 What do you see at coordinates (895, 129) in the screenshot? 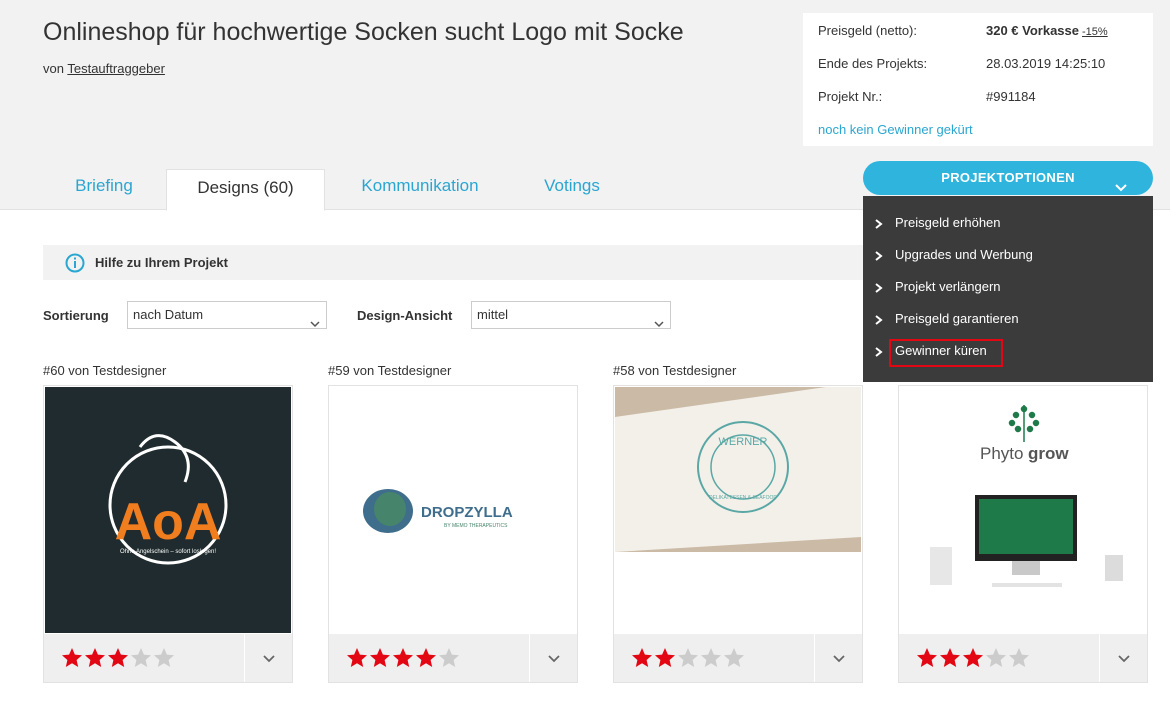
I see `winner-status-link: noch kein Gewinner gekürt` at bounding box center [895, 129].